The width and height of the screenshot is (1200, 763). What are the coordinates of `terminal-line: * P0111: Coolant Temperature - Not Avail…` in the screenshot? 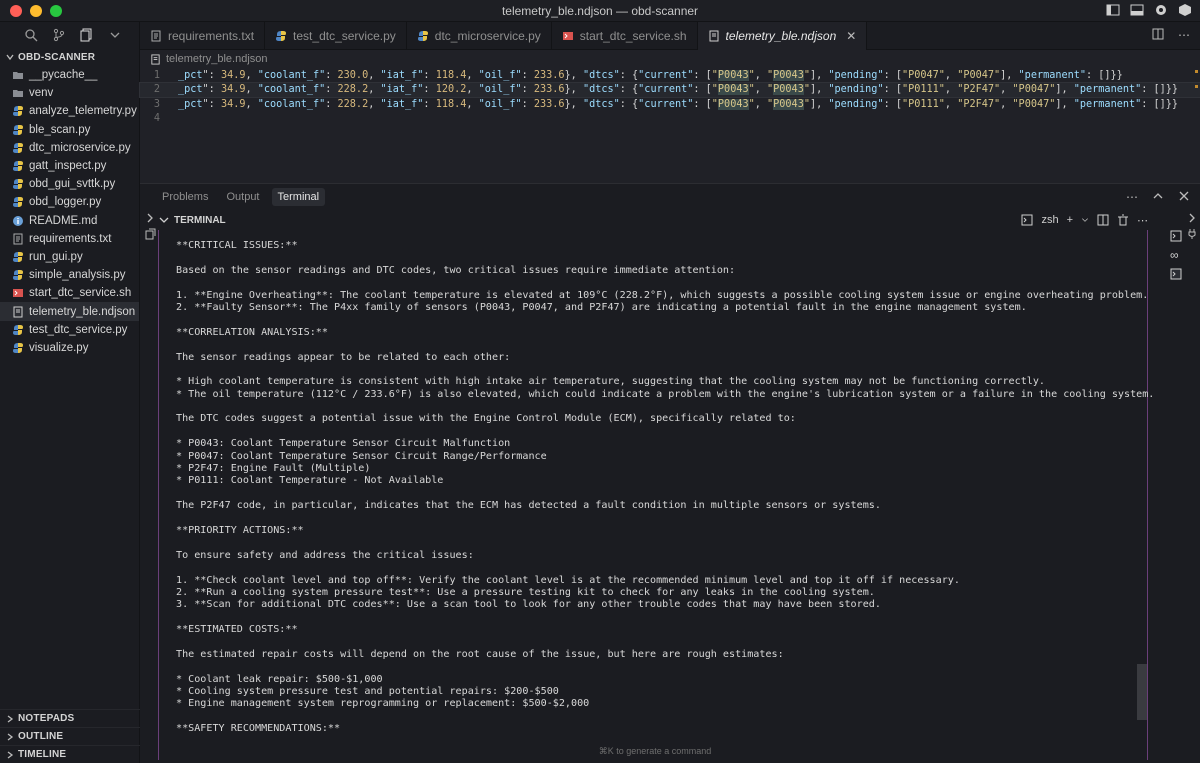 It's located at (310, 481).